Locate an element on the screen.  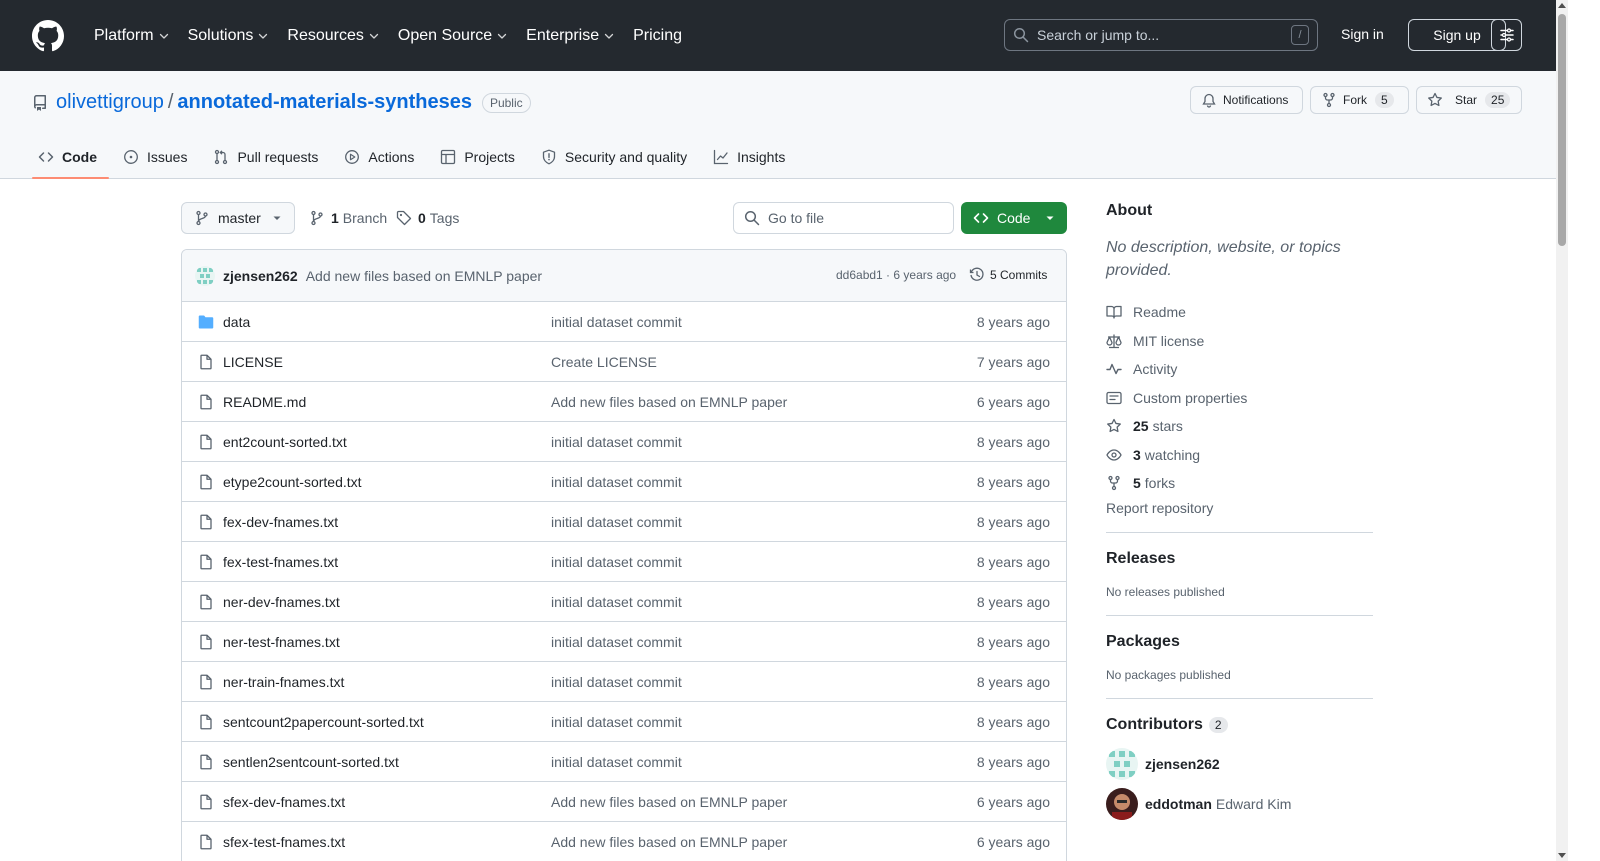
file-name-link: sfex-test-fnames.txt is located at coordinates (284, 842).